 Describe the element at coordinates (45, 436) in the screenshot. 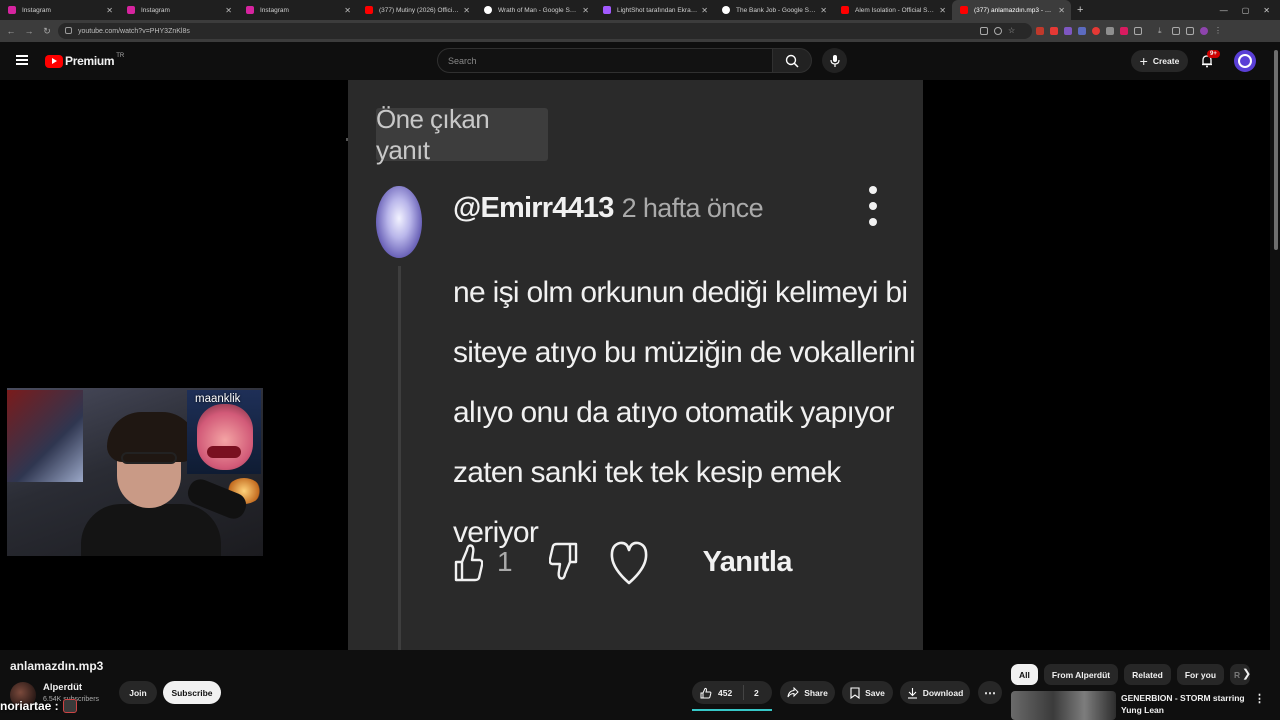

I see `wall-poster` at that location.